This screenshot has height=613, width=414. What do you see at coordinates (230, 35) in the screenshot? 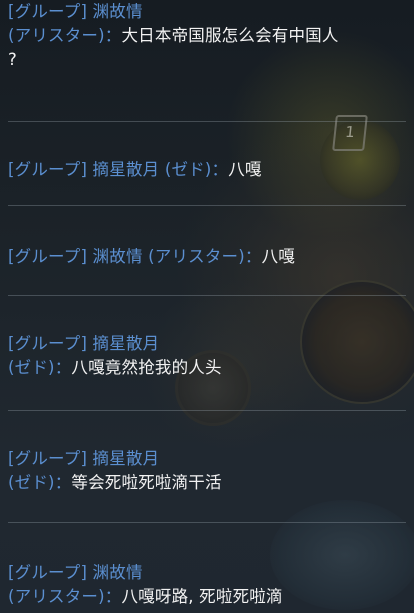
I see `message-text: 大日本帝国服怎么会有中国人` at bounding box center [230, 35].